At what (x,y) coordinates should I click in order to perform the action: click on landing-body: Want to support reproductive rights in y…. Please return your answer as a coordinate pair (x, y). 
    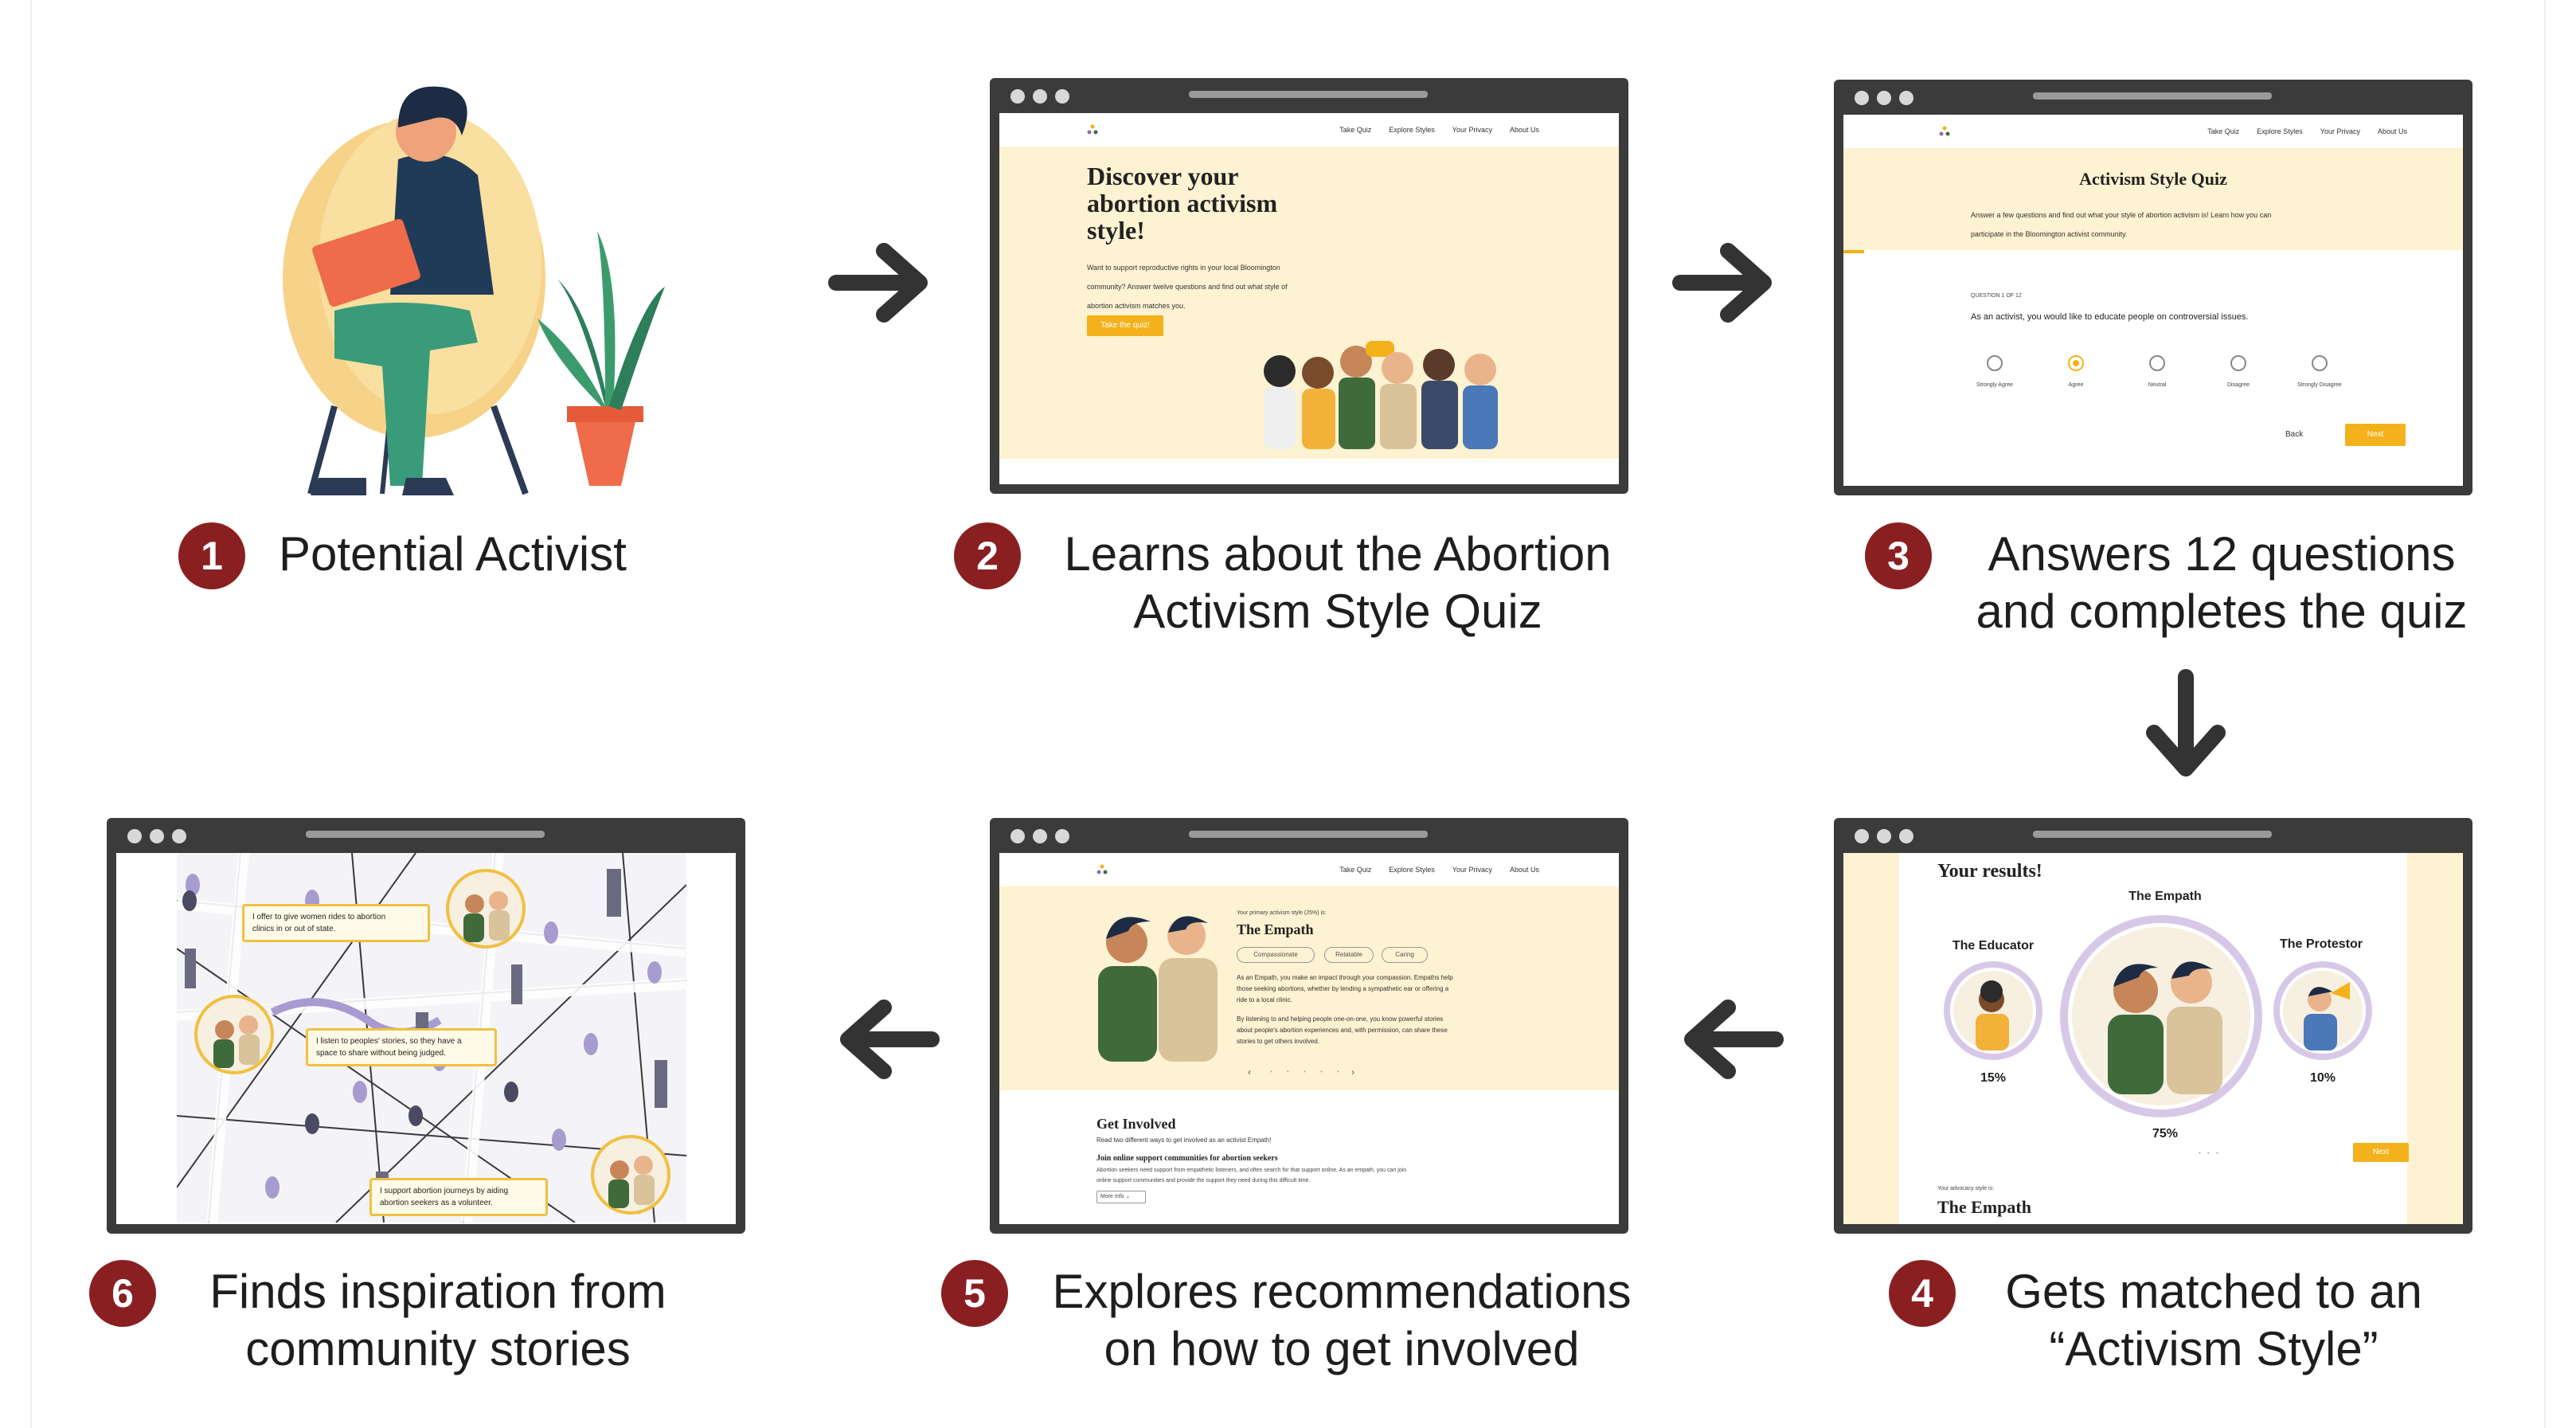
    Looking at the image, I should click on (1187, 287).